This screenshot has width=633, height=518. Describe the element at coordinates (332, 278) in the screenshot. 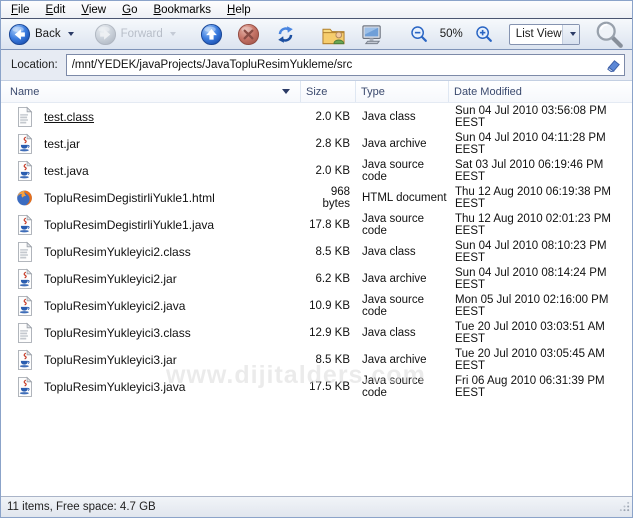

I see `file-size: 6.2 KB` at that location.